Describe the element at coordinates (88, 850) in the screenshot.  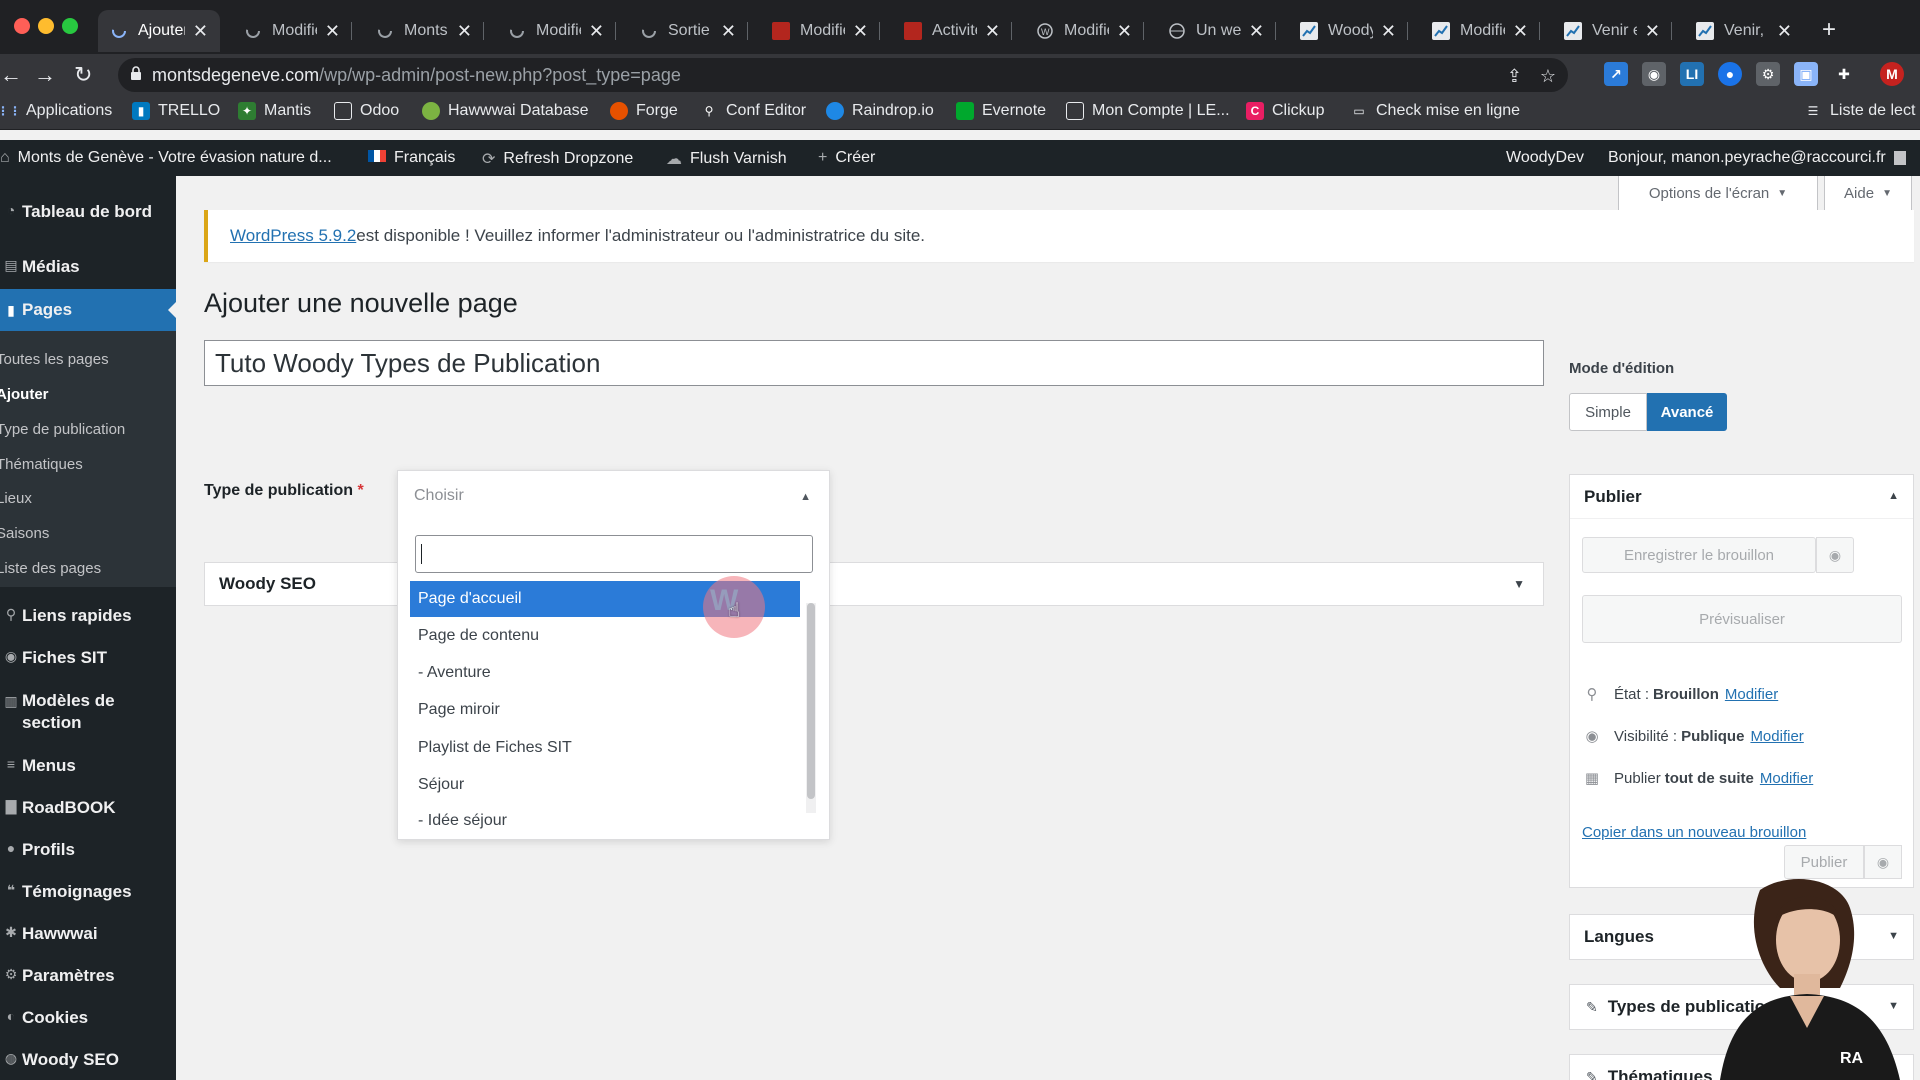
I see `menu-profils: ● Profils` at that location.